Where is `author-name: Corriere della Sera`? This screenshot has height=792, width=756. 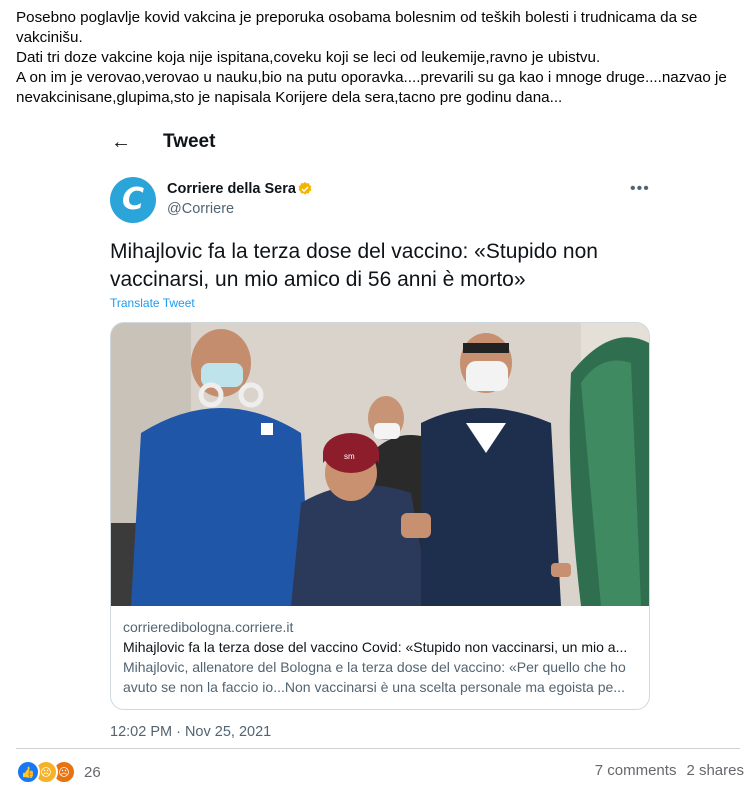 author-name: Corriere della Sera is located at coordinates (231, 189).